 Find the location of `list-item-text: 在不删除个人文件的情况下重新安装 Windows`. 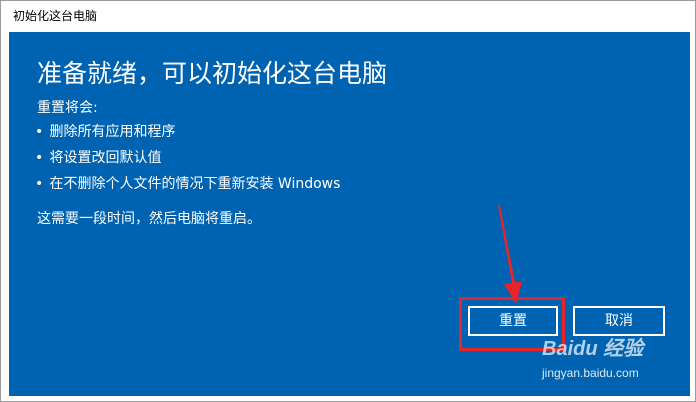

list-item-text: 在不删除个人文件的情况下重新安装 Windows is located at coordinates (195, 184).